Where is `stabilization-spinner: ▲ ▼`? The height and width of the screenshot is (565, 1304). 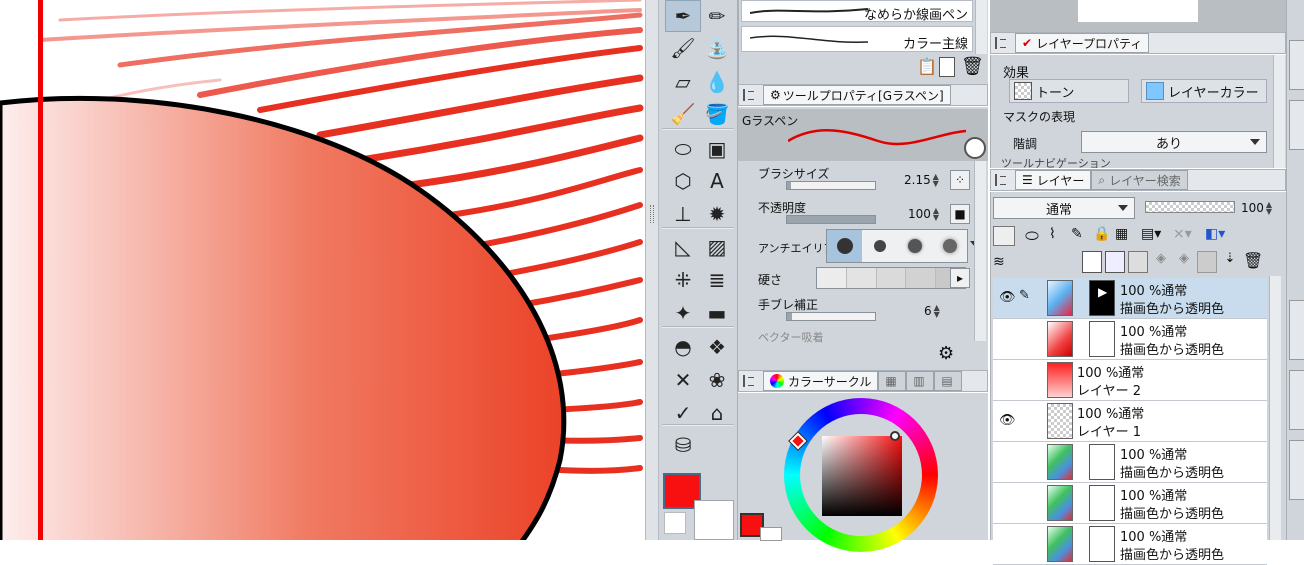
stabilization-spinner: ▲ ▼ is located at coordinates (937, 311).